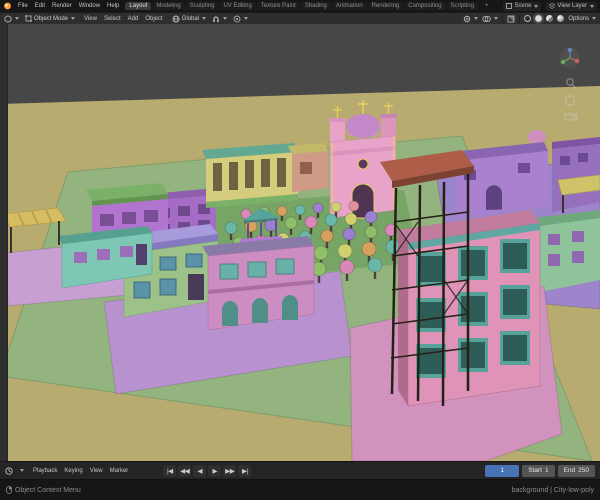 Image resolution: width=600 pixels, height=500 pixels. What do you see at coordinates (308, 167) in the screenshot?
I see `building-salmon` at bounding box center [308, 167].